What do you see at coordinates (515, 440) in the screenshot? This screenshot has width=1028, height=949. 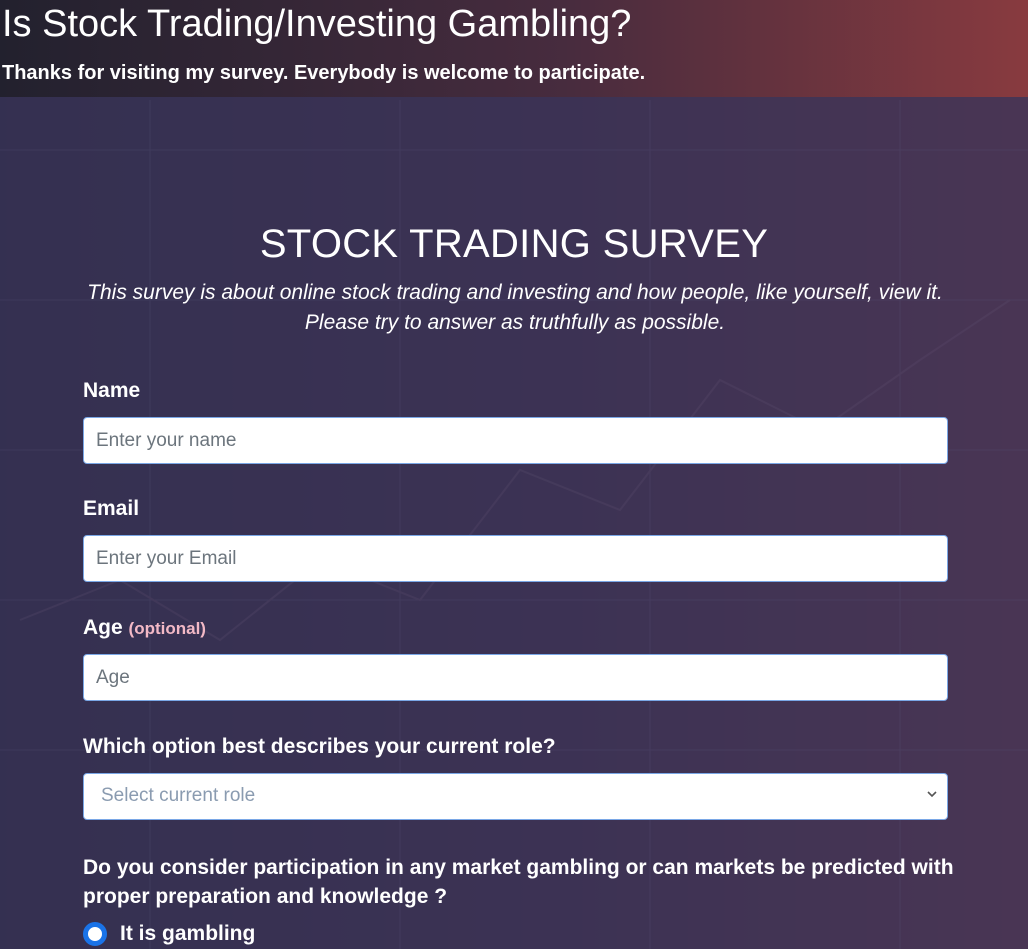 I see `name-input` at bounding box center [515, 440].